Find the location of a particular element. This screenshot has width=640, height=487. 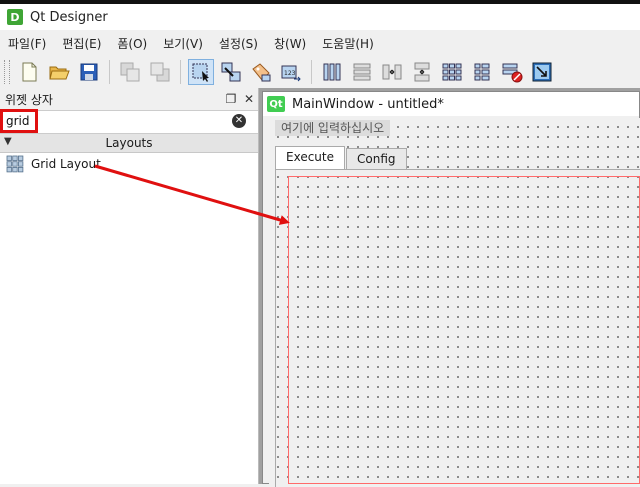

layout-horizontal-button is located at coordinates (332, 72).